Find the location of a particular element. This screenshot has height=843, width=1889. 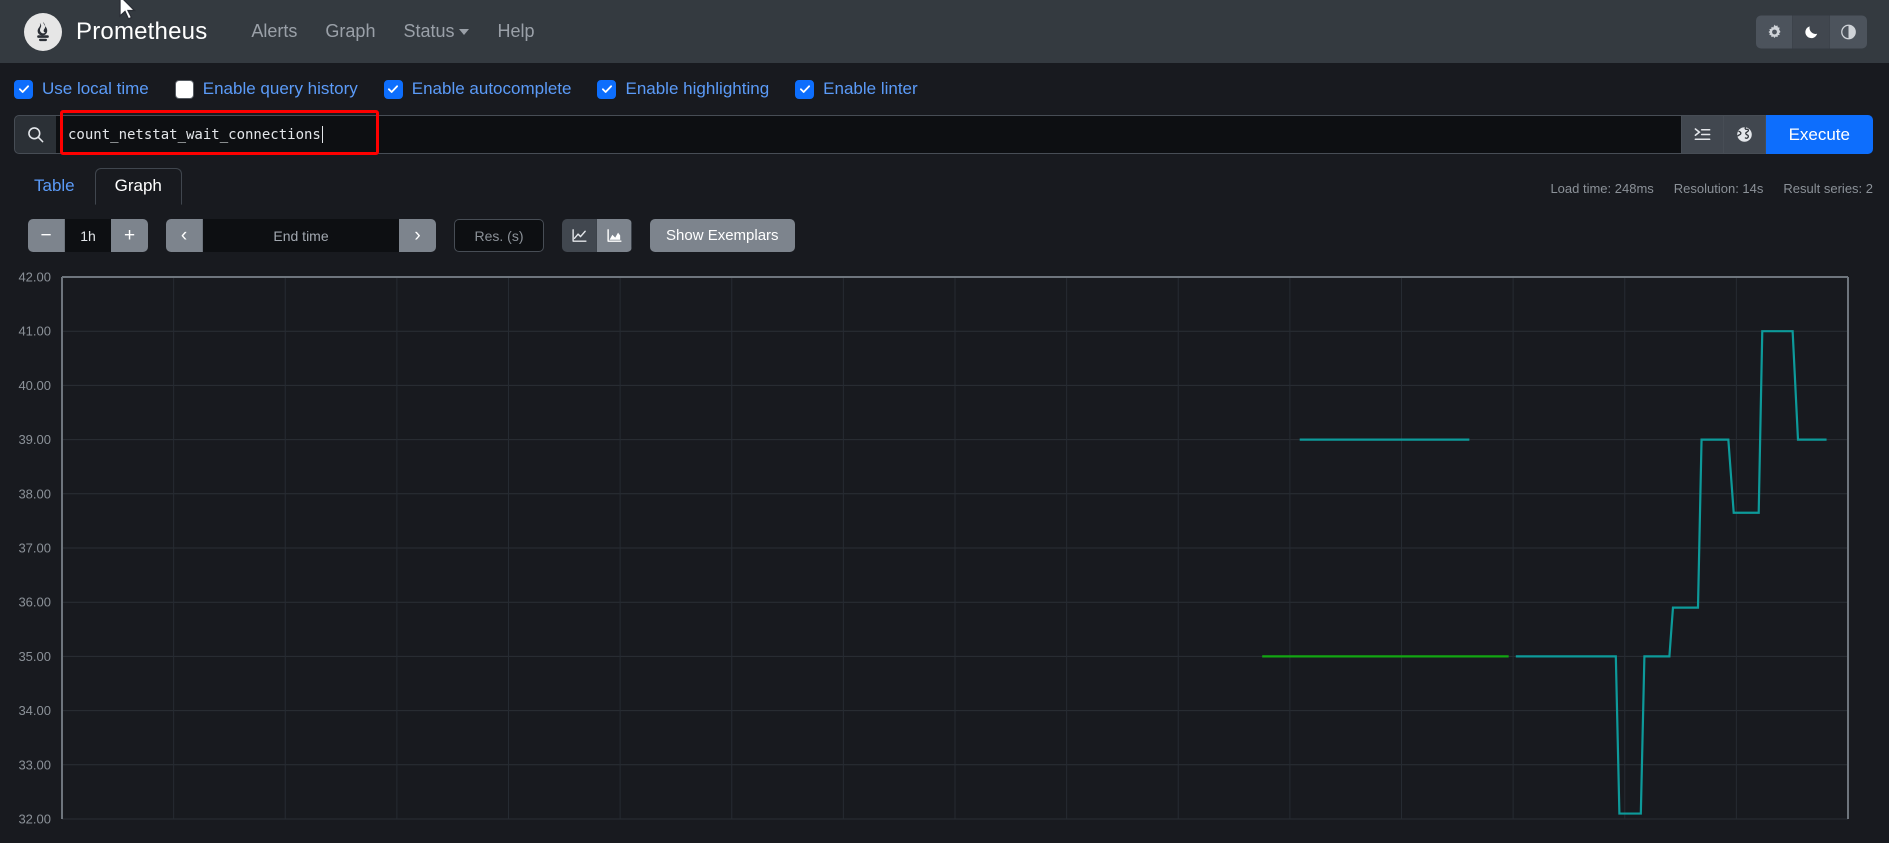

format-expression-button is located at coordinates (1702, 134).